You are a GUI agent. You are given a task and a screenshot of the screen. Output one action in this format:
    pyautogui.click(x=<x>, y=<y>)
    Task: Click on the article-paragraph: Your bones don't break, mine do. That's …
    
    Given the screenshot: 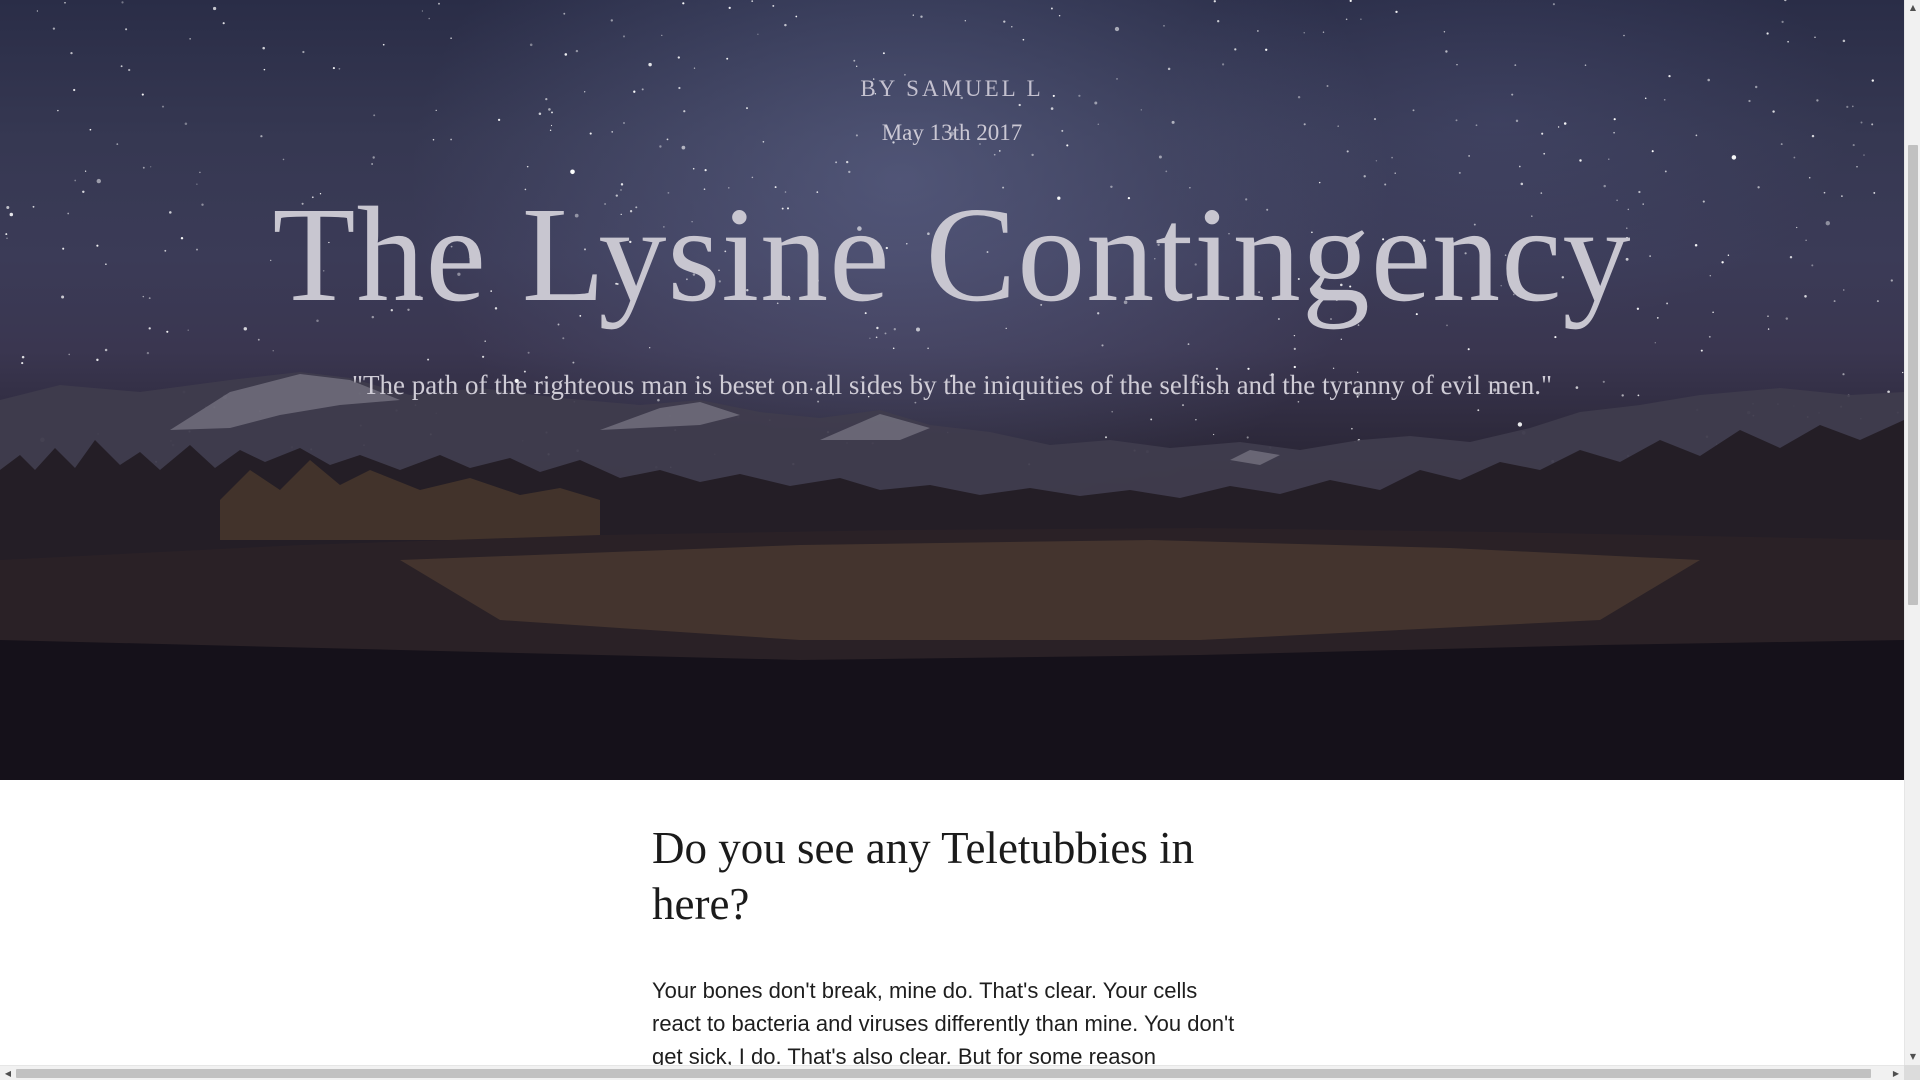 What is the action you would take?
    pyautogui.click(x=943, y=1021)
    